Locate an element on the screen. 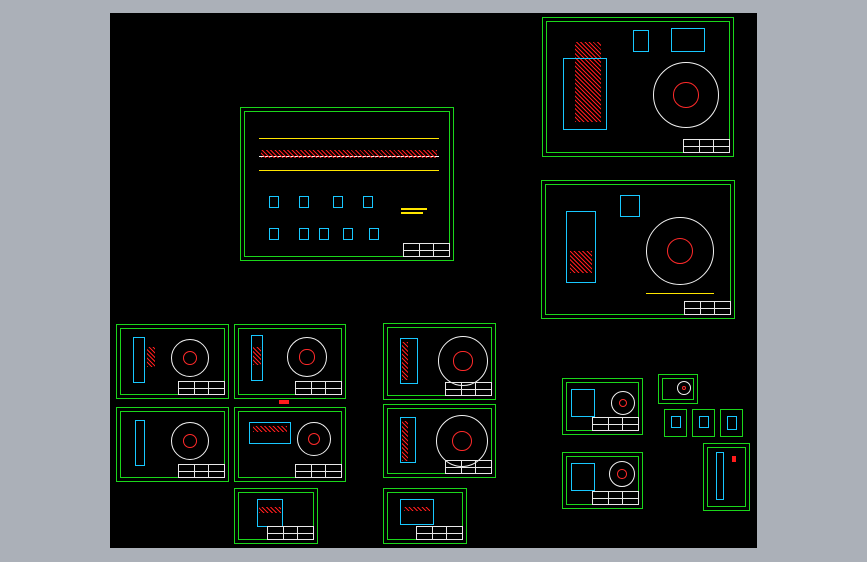 This screenshot has width=867, height=562. sheet-pump-housing-bottom is located at coordinates (638, 249).